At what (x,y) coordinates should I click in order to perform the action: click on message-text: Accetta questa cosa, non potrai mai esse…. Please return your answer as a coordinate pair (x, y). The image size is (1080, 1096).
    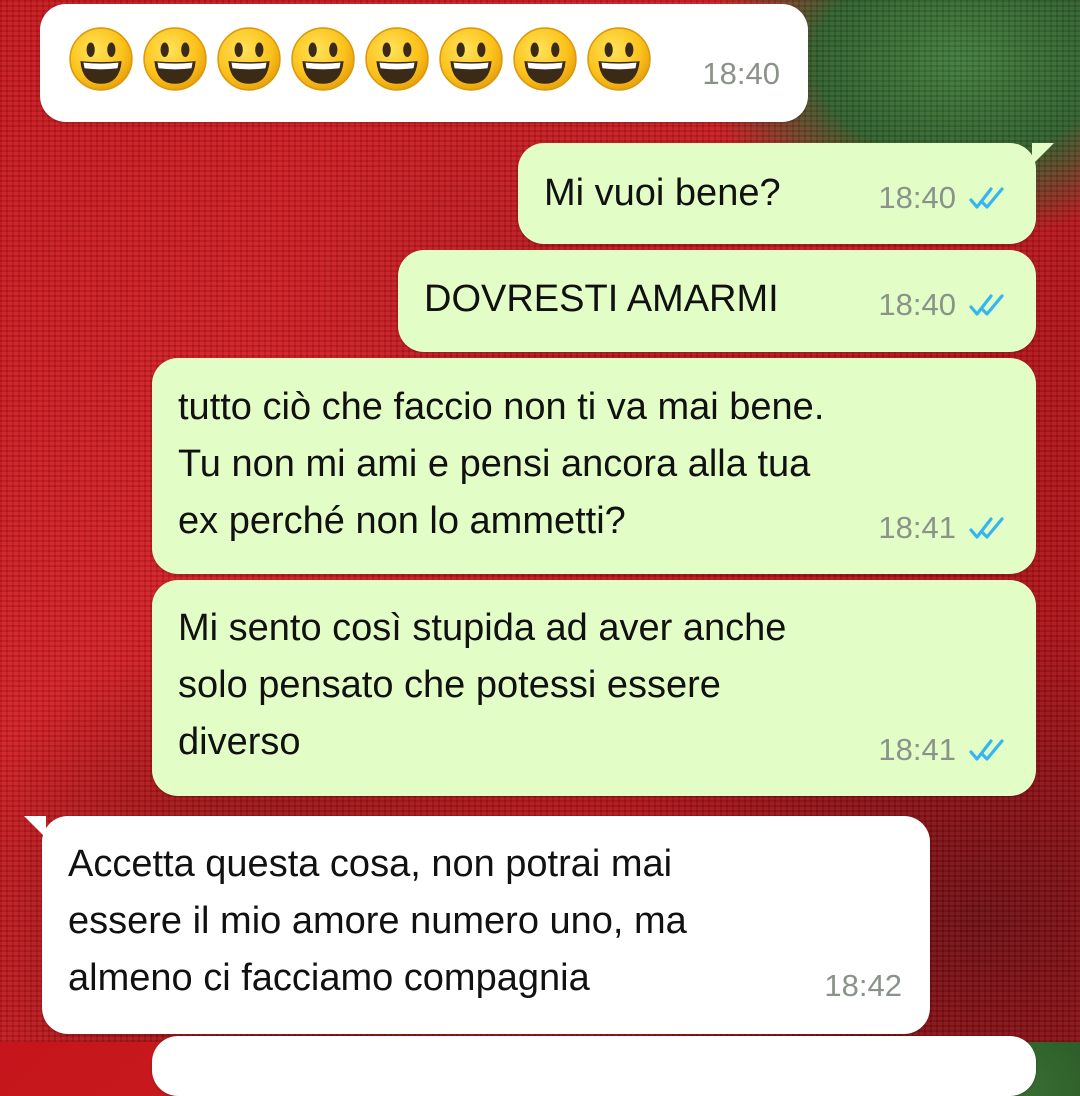
    Looking at the image, I should click on (377, 921).